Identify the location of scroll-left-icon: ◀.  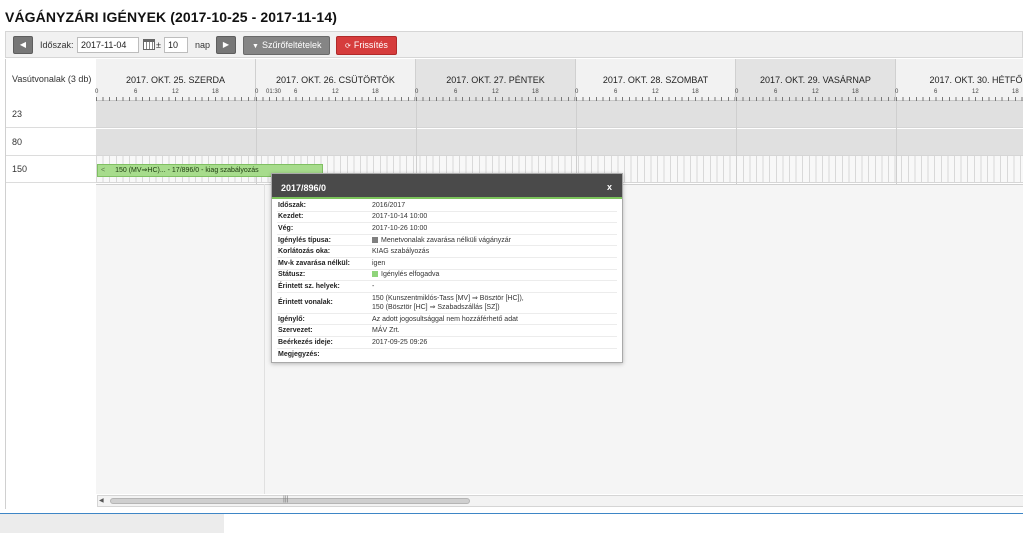
(101, 500).